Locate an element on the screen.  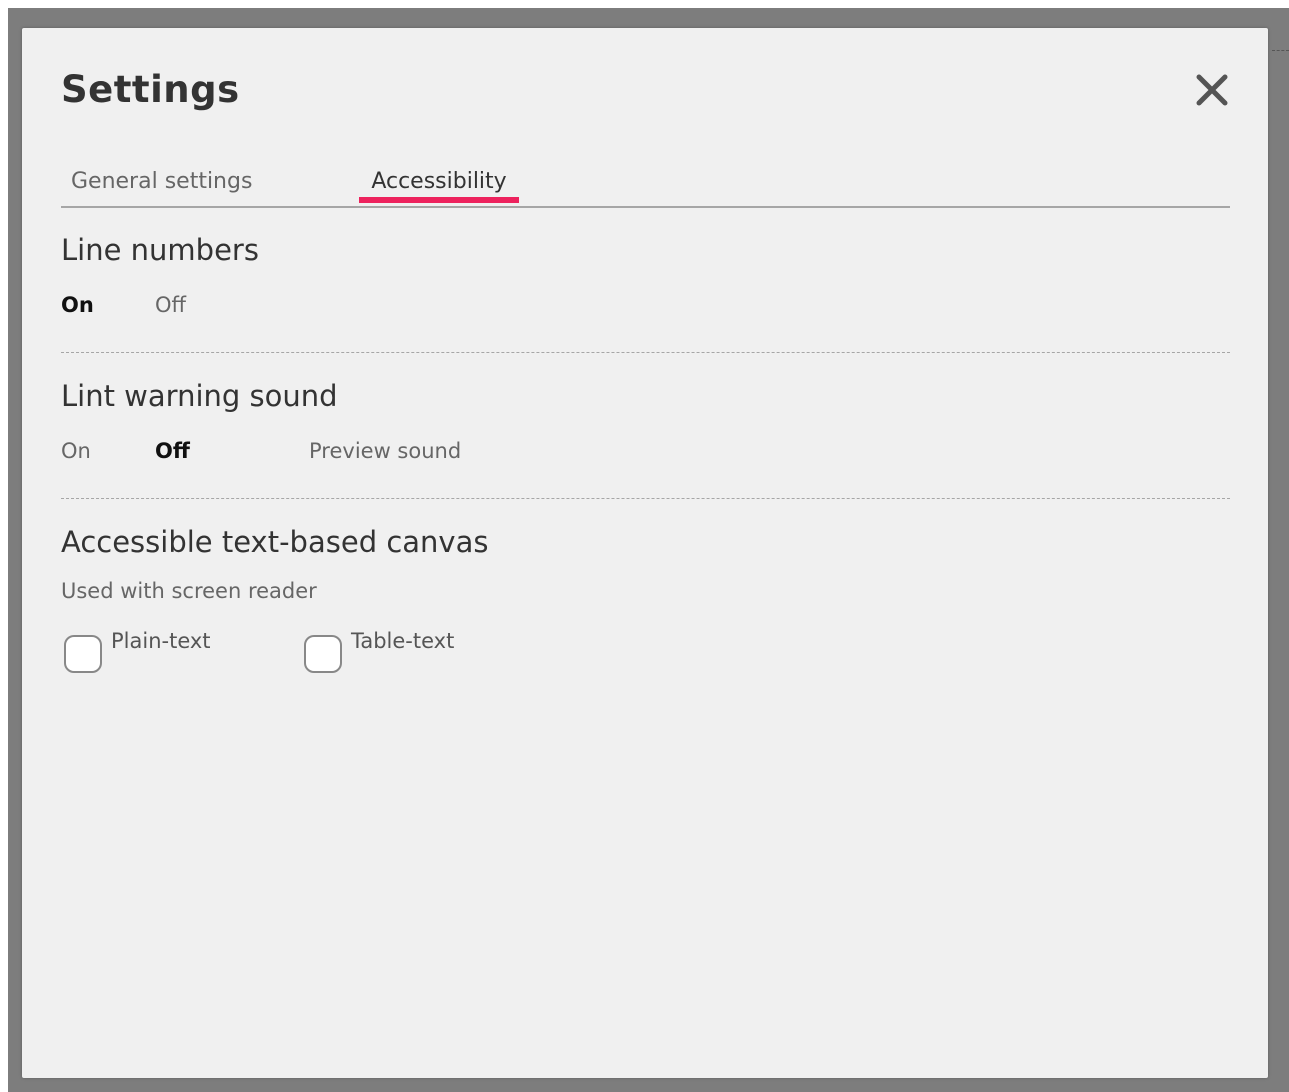
lint-sound-on-option: On is located at coordinates (76, 451).